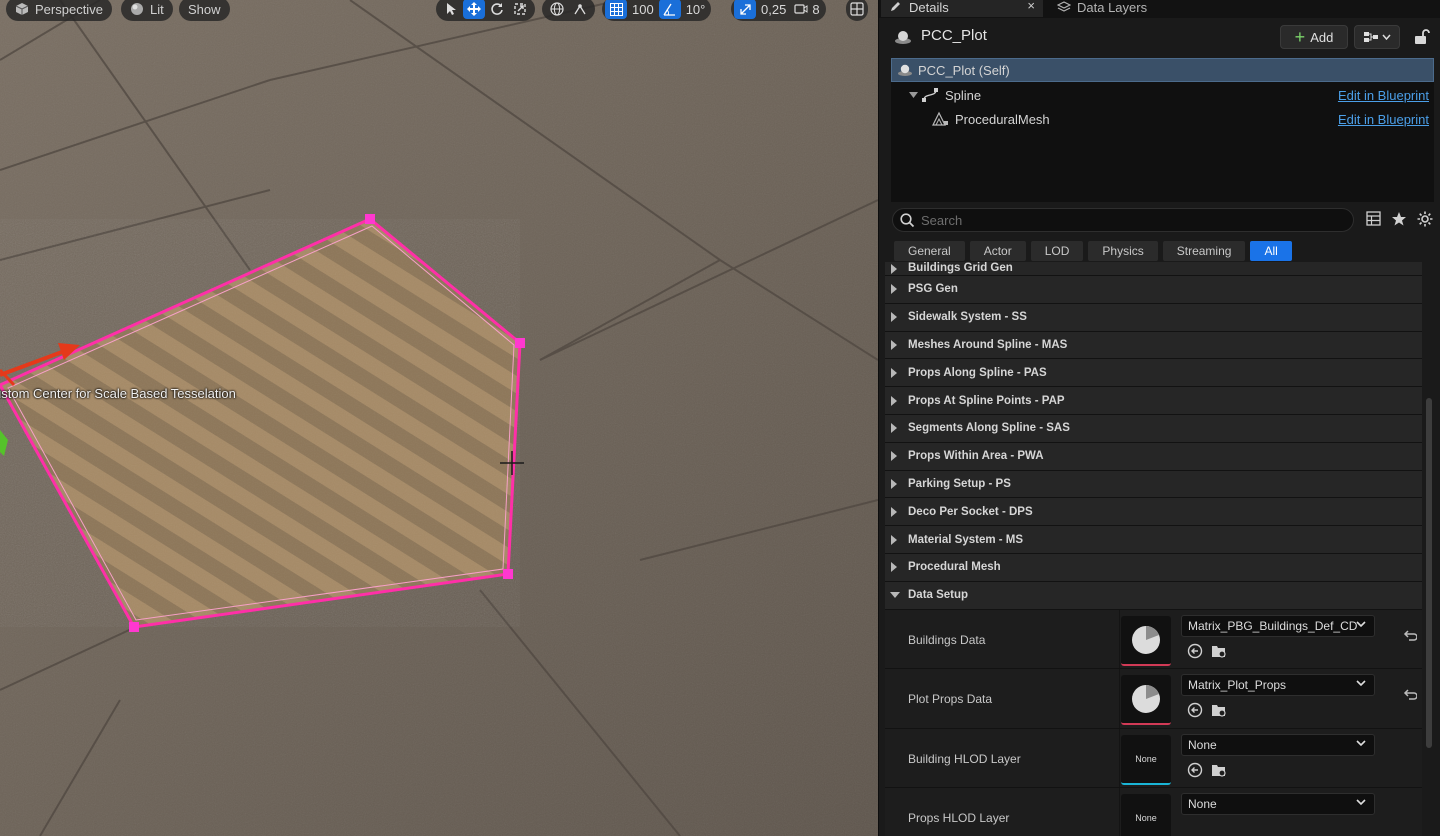  What do you see at coordinates (643, 9) in the screenshot?
I see `grid-snap-value: 100` at bounding box center [643, 9].